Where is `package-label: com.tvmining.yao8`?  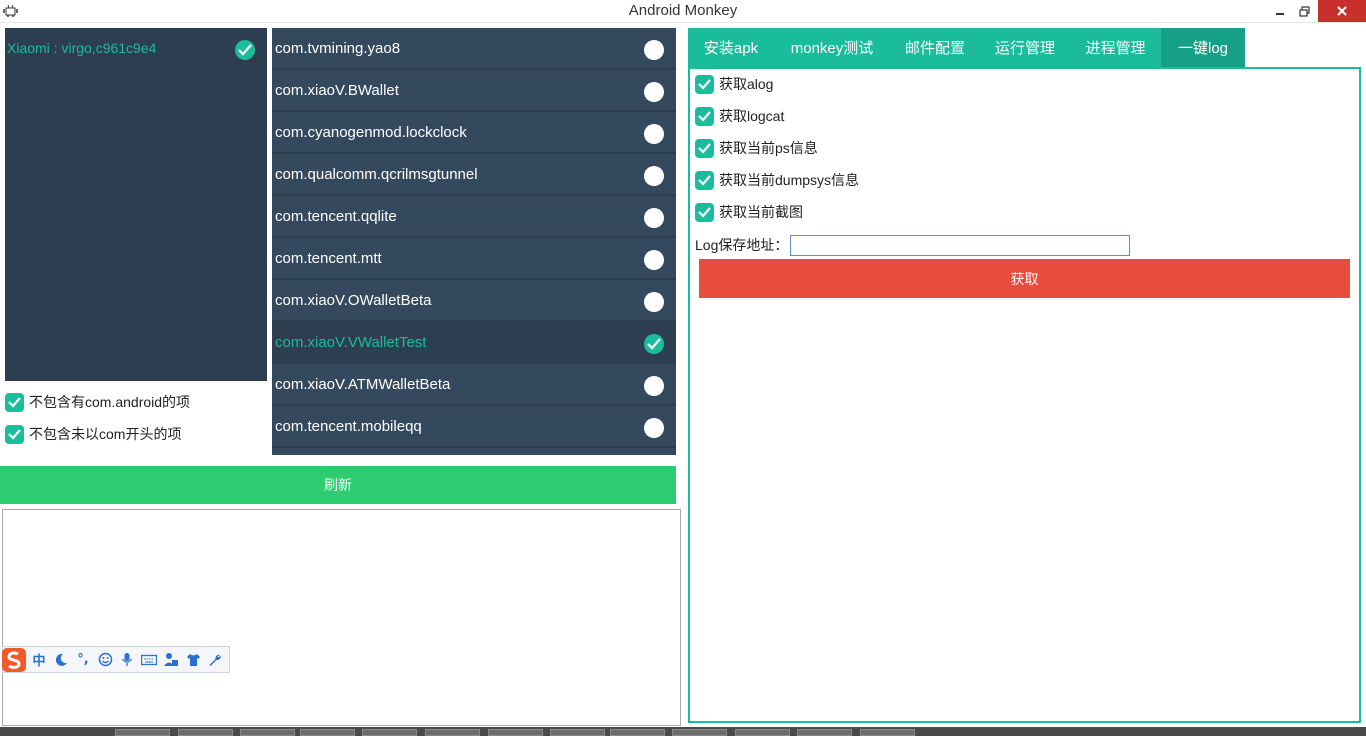
package-label: com.tvmining.yao8 is located at coordinates (338, 48).